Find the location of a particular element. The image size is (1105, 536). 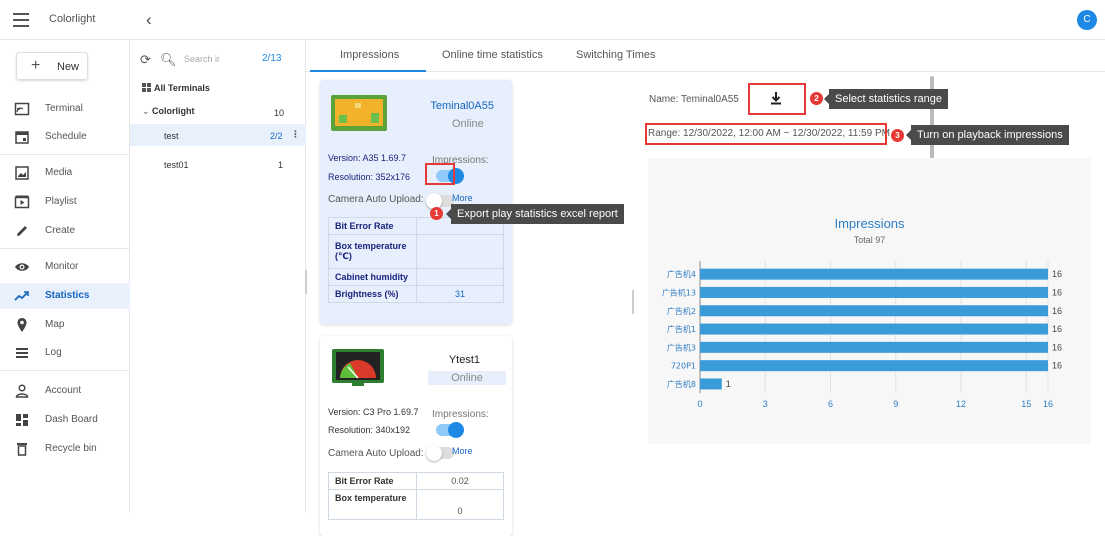

tree-node-all-terminals: All Terminals is located at coordinates (182, 88).